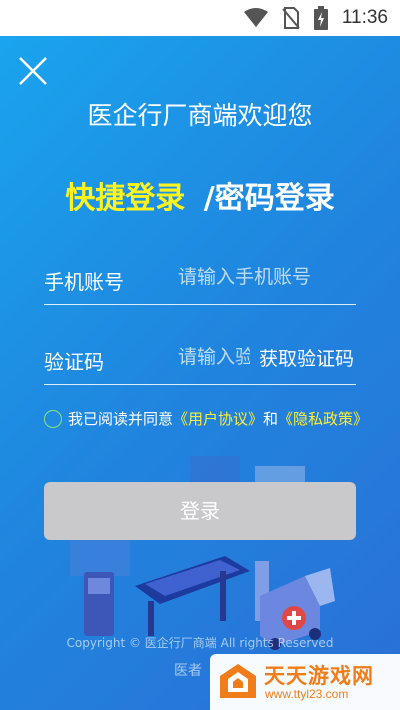 The width and height of the screenshot is (400, 710). I want to click on watermark-name: 天天游戏网, so click(319, 676).